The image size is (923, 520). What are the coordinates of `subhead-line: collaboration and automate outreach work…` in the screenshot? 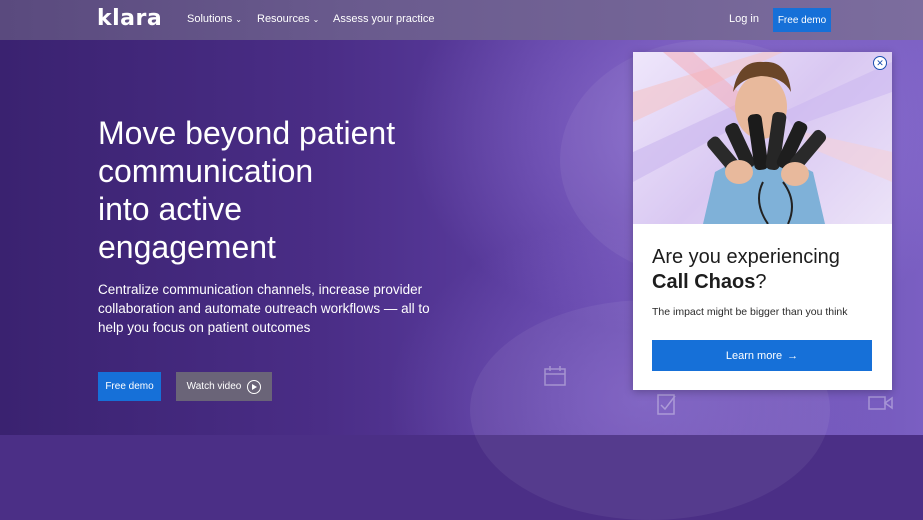 It's located at (264, 308).